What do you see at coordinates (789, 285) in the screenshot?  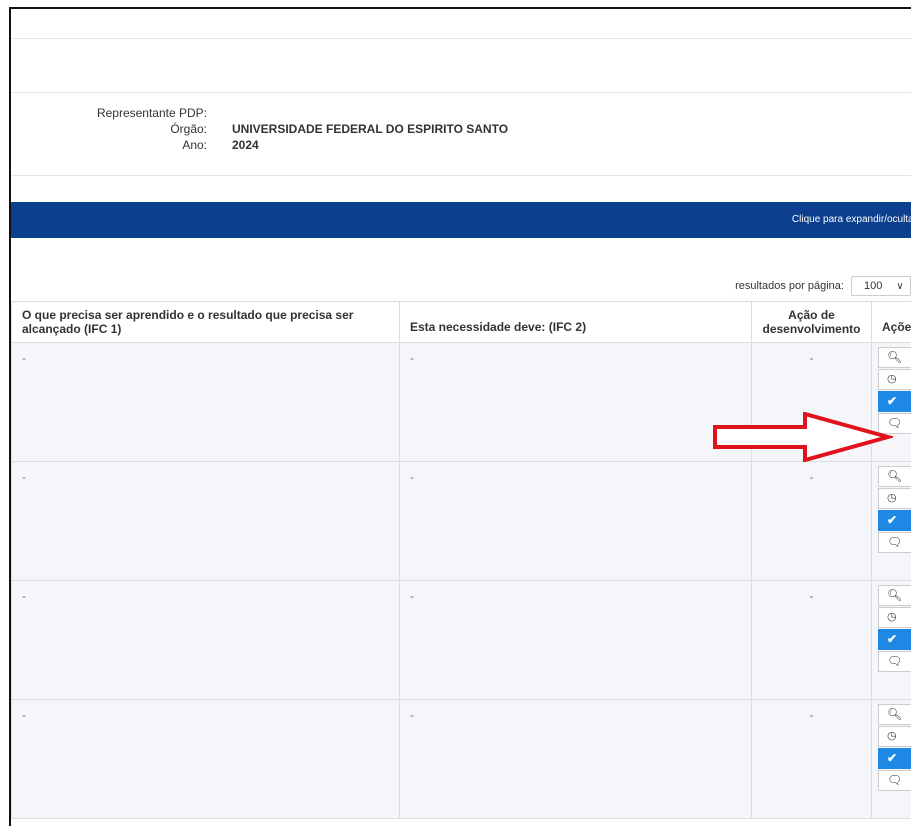 I see `results-per-page-label: resultados por página:` at bounding box center [789, 285].